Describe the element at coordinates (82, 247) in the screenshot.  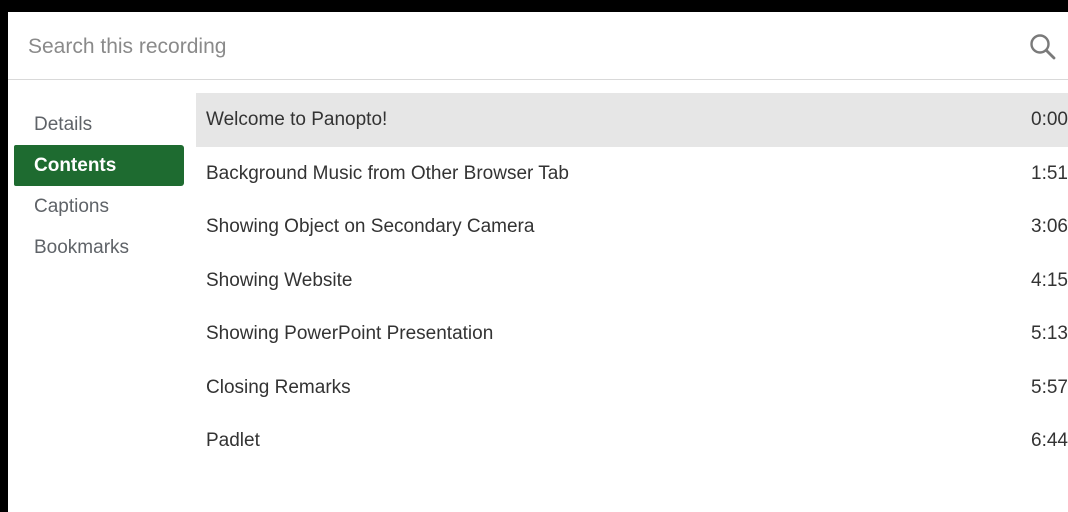
I see `tab-label: Bookmarks` at that location.